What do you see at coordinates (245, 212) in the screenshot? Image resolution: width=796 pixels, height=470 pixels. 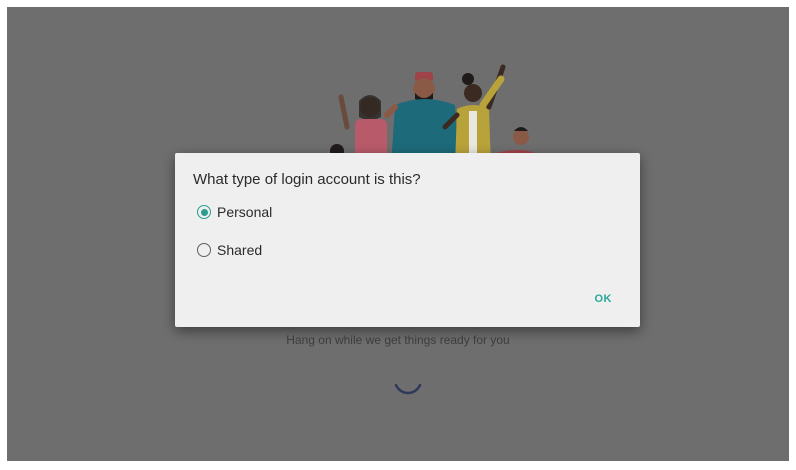 I see `personal-option-label: Personal` at bounding box center [245, 212].